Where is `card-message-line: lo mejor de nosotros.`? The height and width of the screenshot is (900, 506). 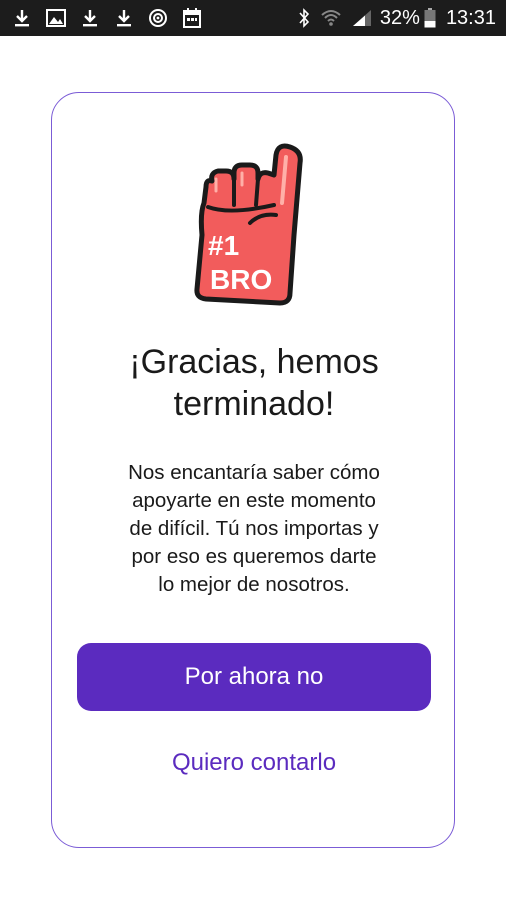 card-message-line: lo mejor de nosotros. is located at coordinates (254, 584).